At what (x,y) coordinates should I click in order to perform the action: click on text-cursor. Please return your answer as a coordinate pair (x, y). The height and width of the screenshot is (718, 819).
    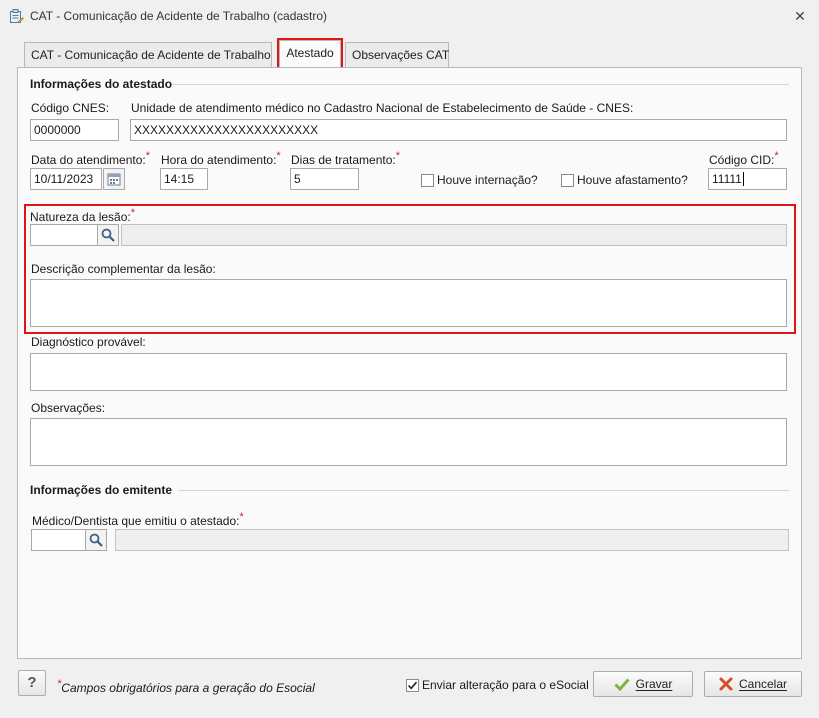
    Looking at the image, I should click on (743, 179).